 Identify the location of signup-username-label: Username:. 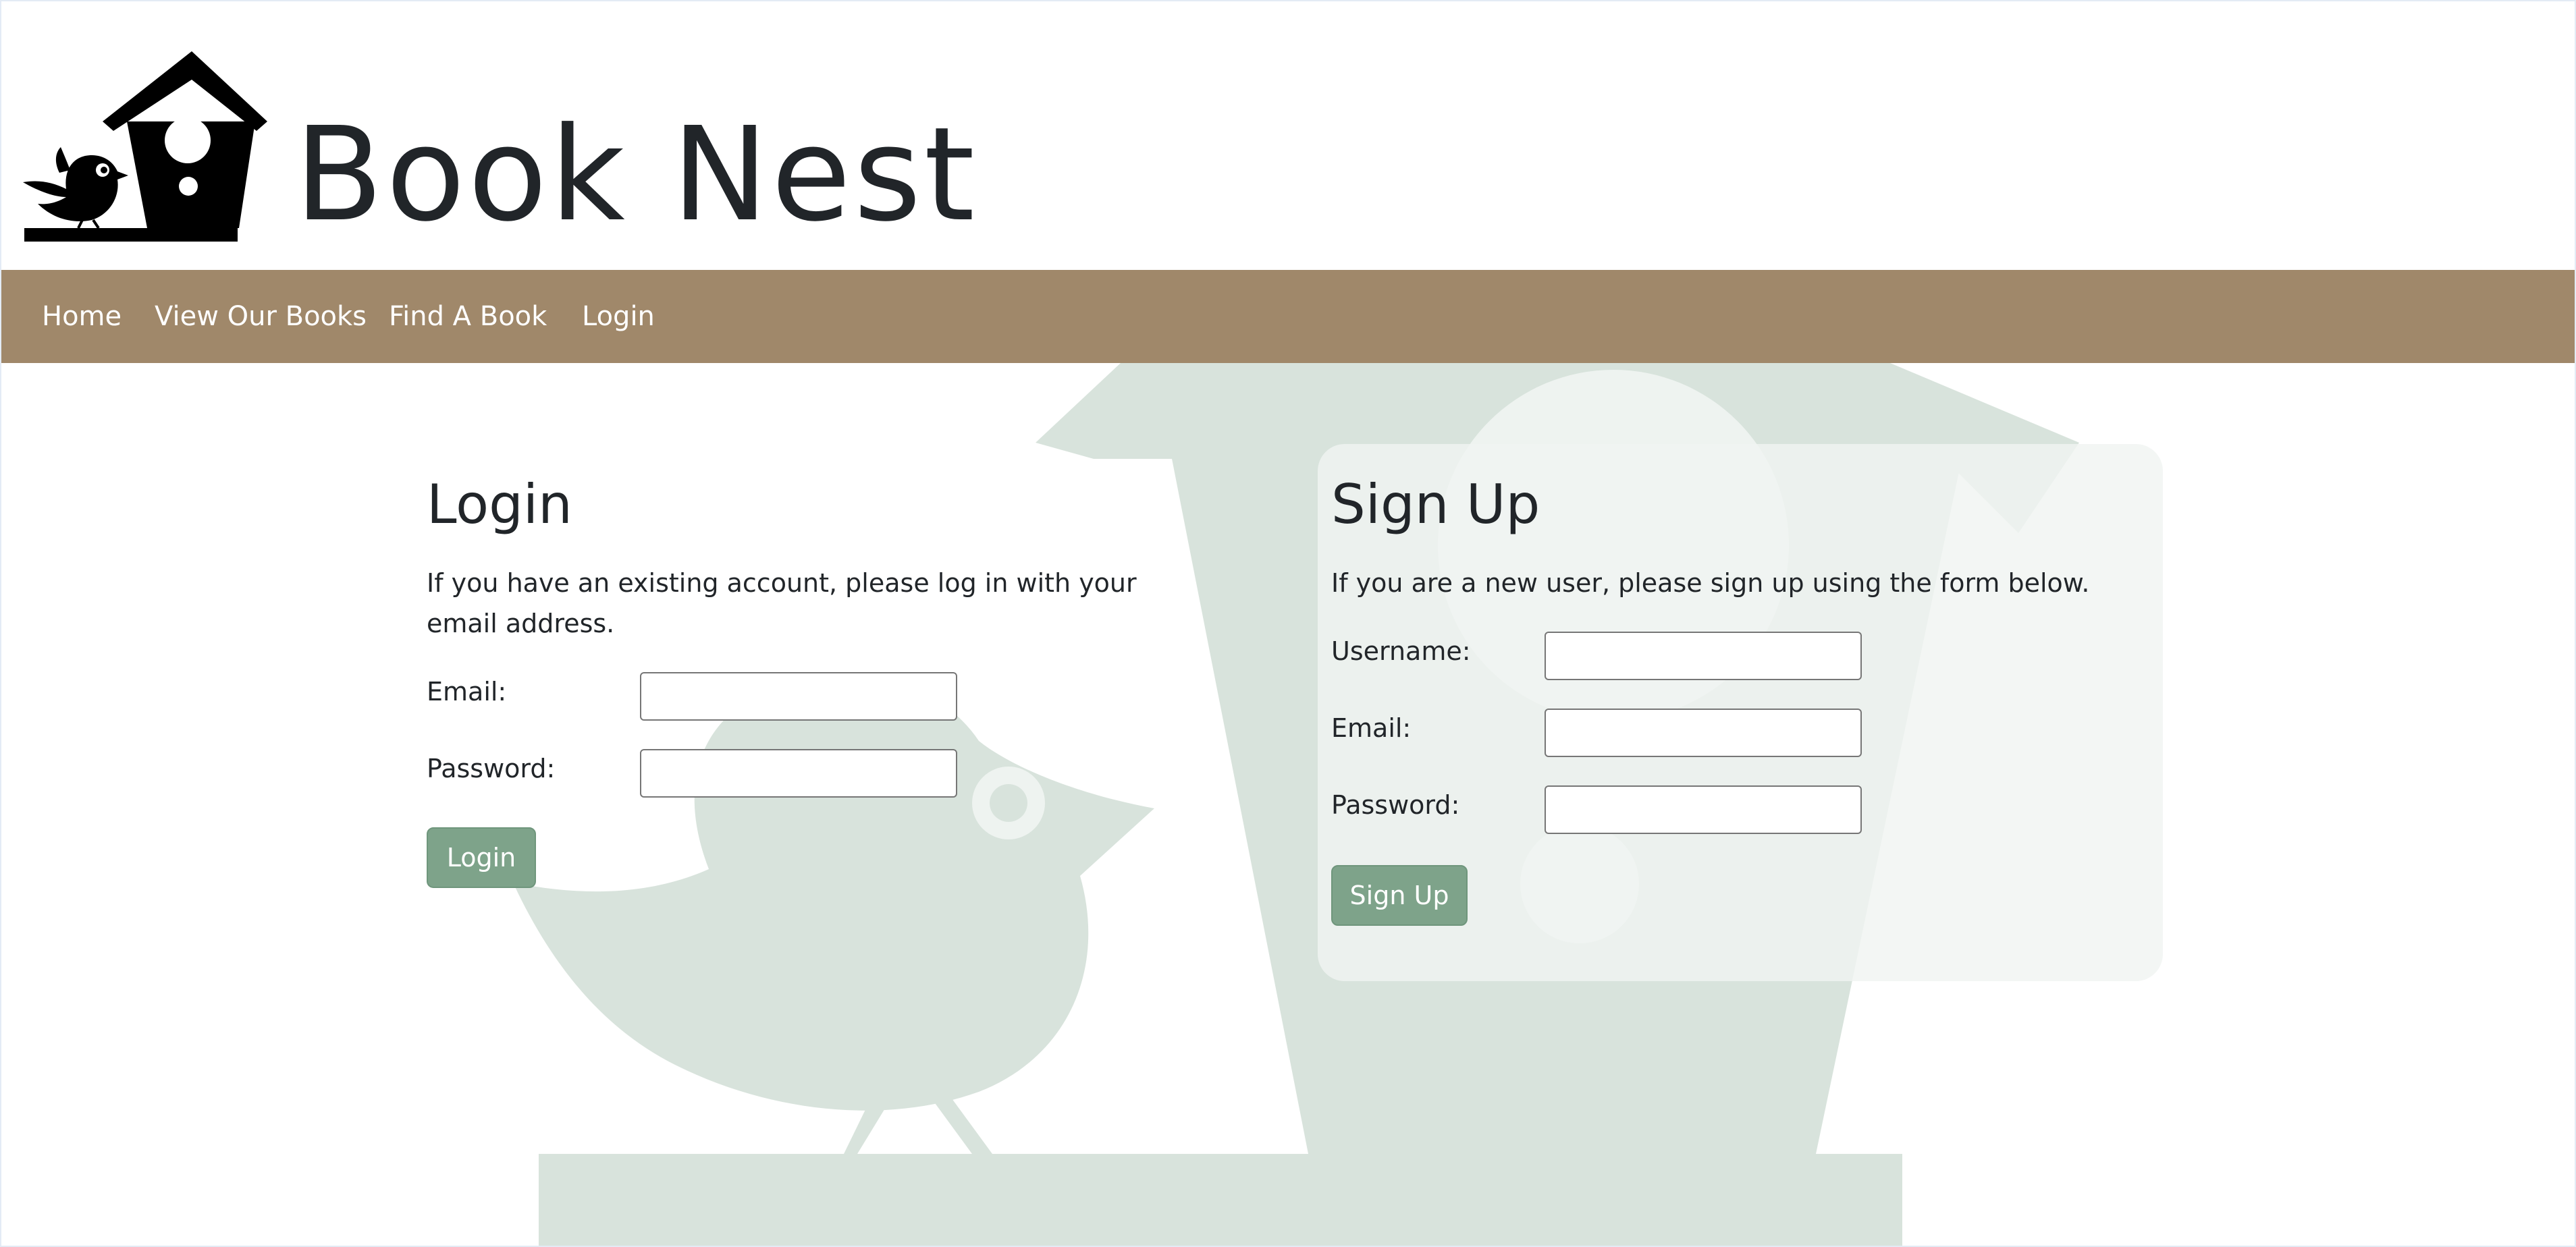
(1401, 651).